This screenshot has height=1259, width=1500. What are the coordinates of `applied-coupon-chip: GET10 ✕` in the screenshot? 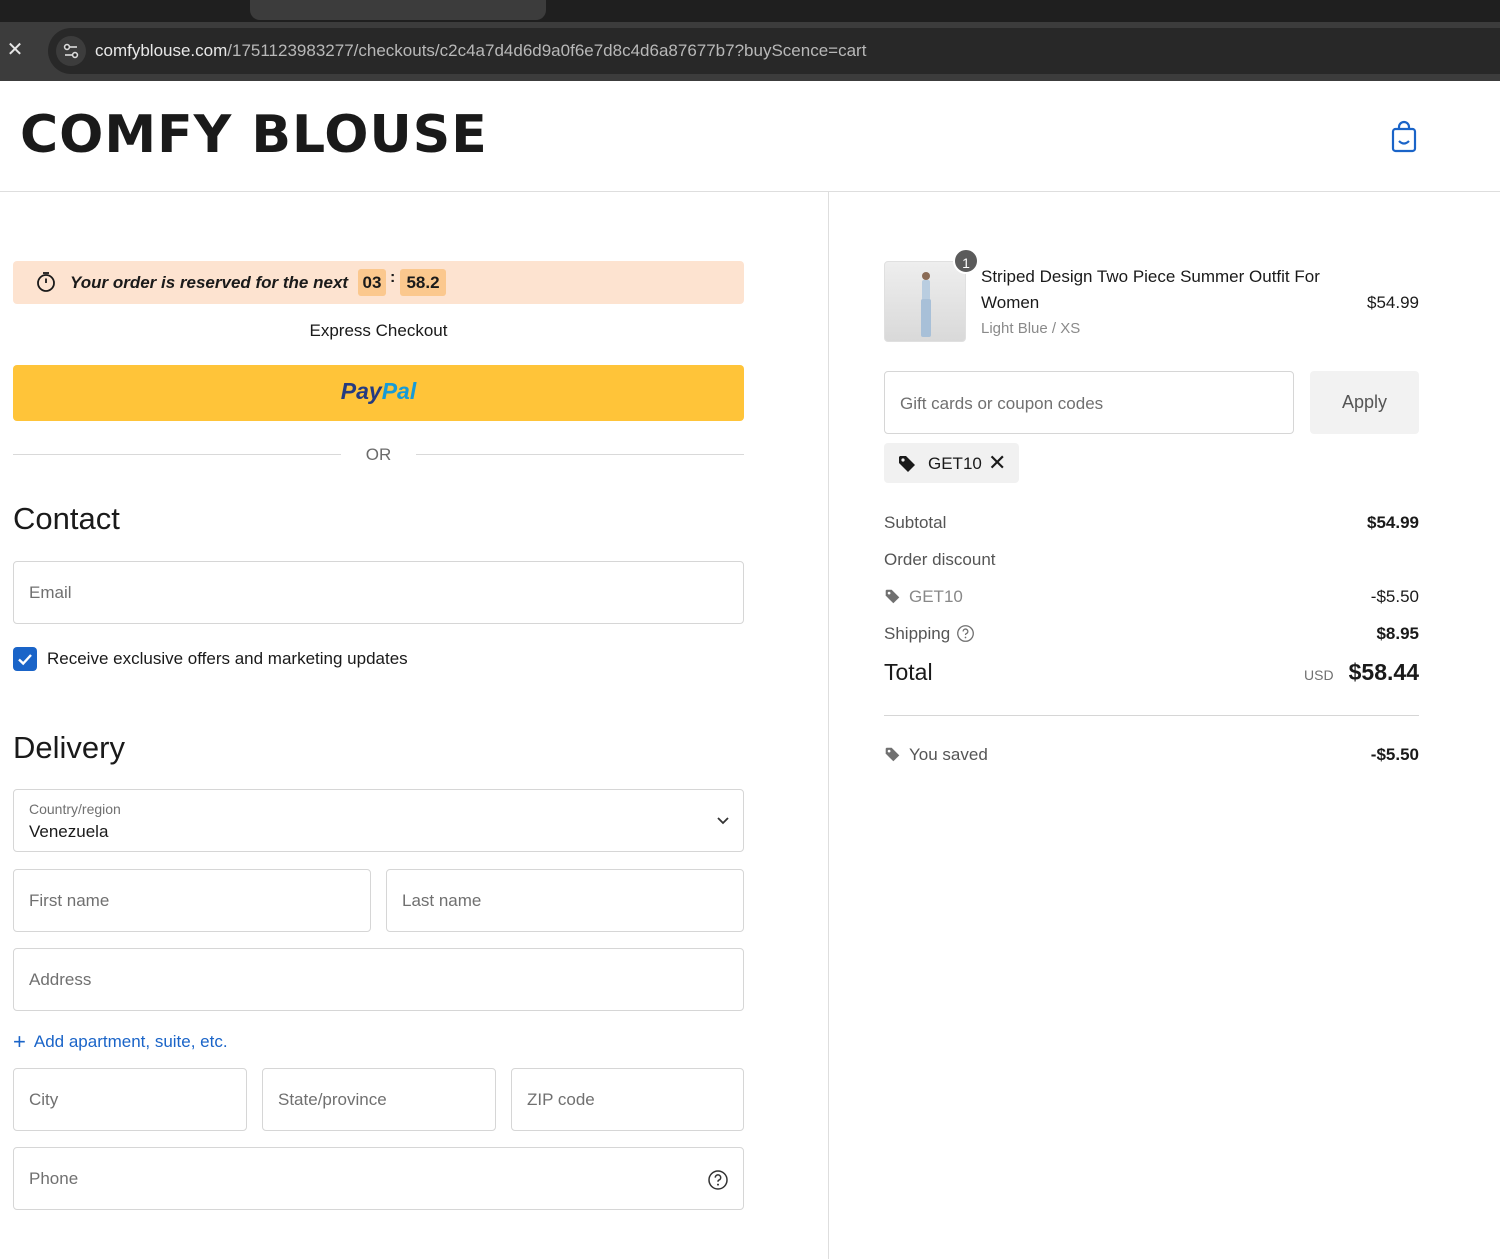 It's located at (951, 463).